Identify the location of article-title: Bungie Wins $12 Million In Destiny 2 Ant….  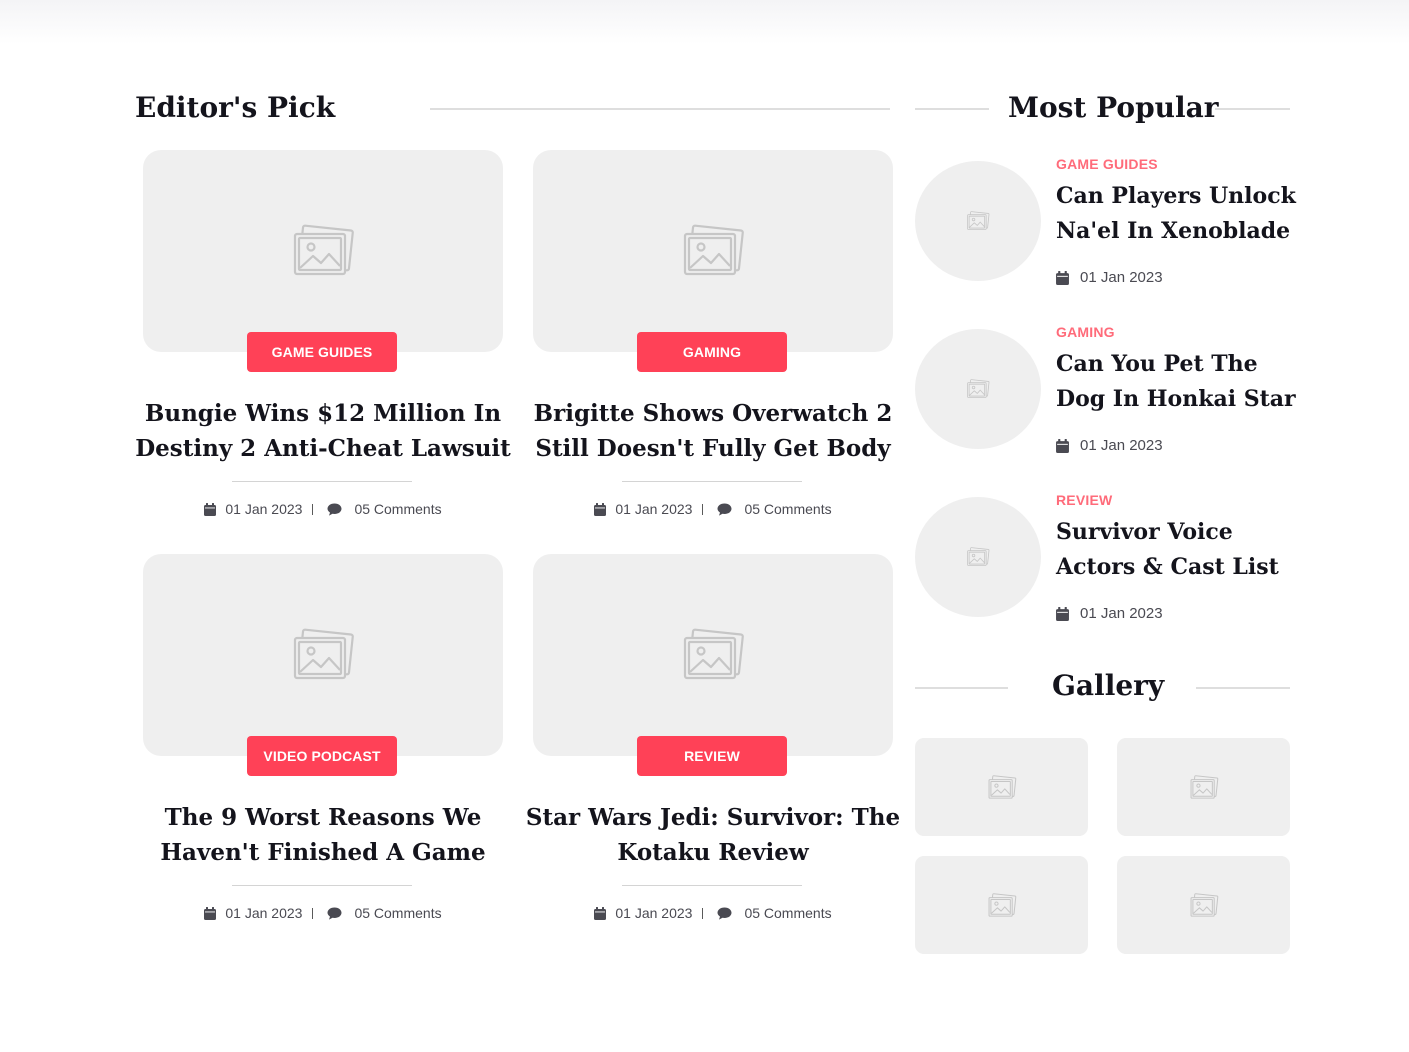
(323, 431).